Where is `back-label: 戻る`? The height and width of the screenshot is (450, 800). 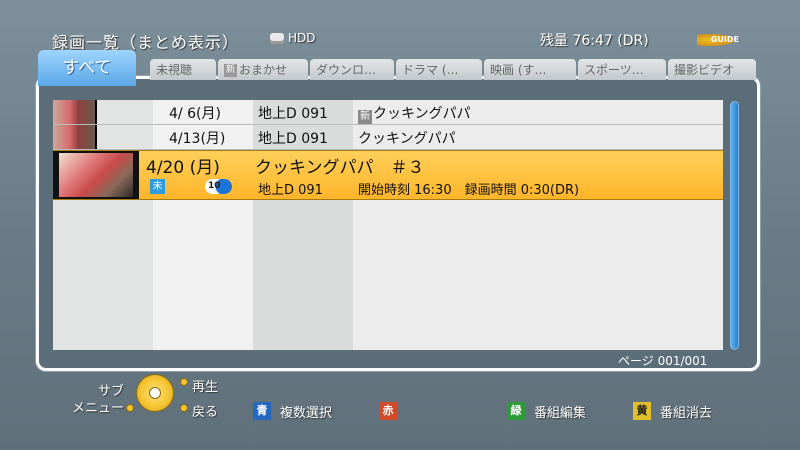
back-label: 戻る is located at coordinates (205, 412).